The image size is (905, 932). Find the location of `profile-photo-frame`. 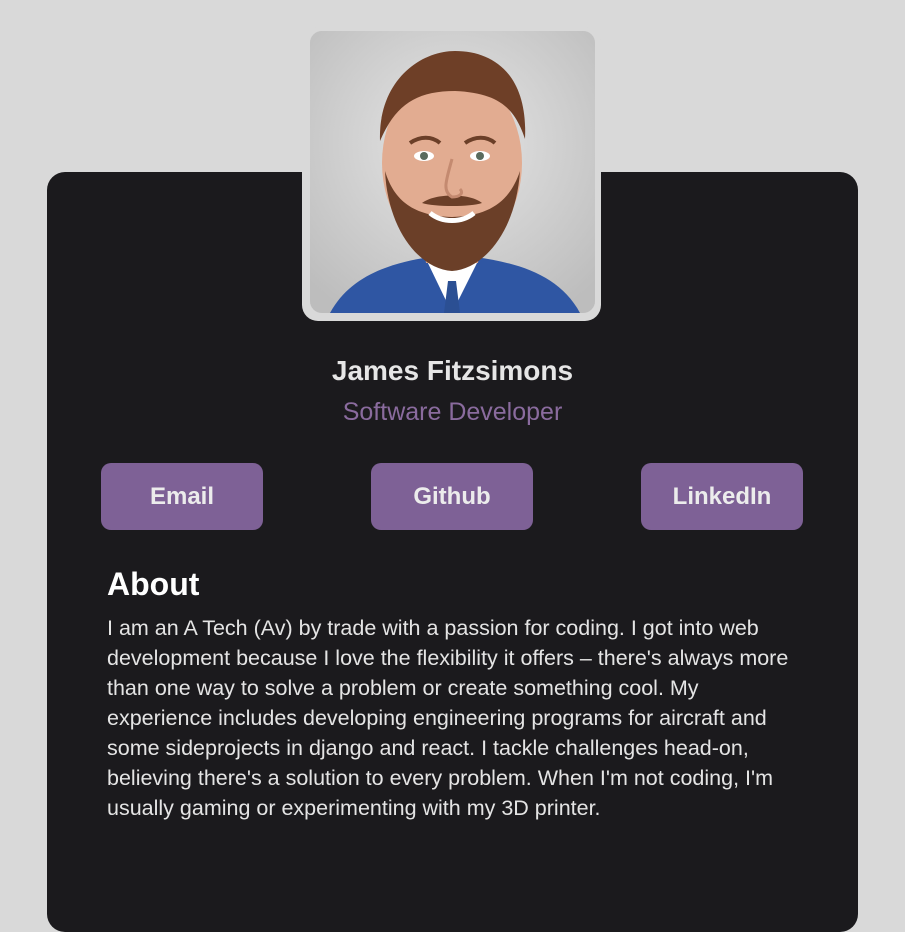

profile-photo-frame is located at coordinates (451, 174).